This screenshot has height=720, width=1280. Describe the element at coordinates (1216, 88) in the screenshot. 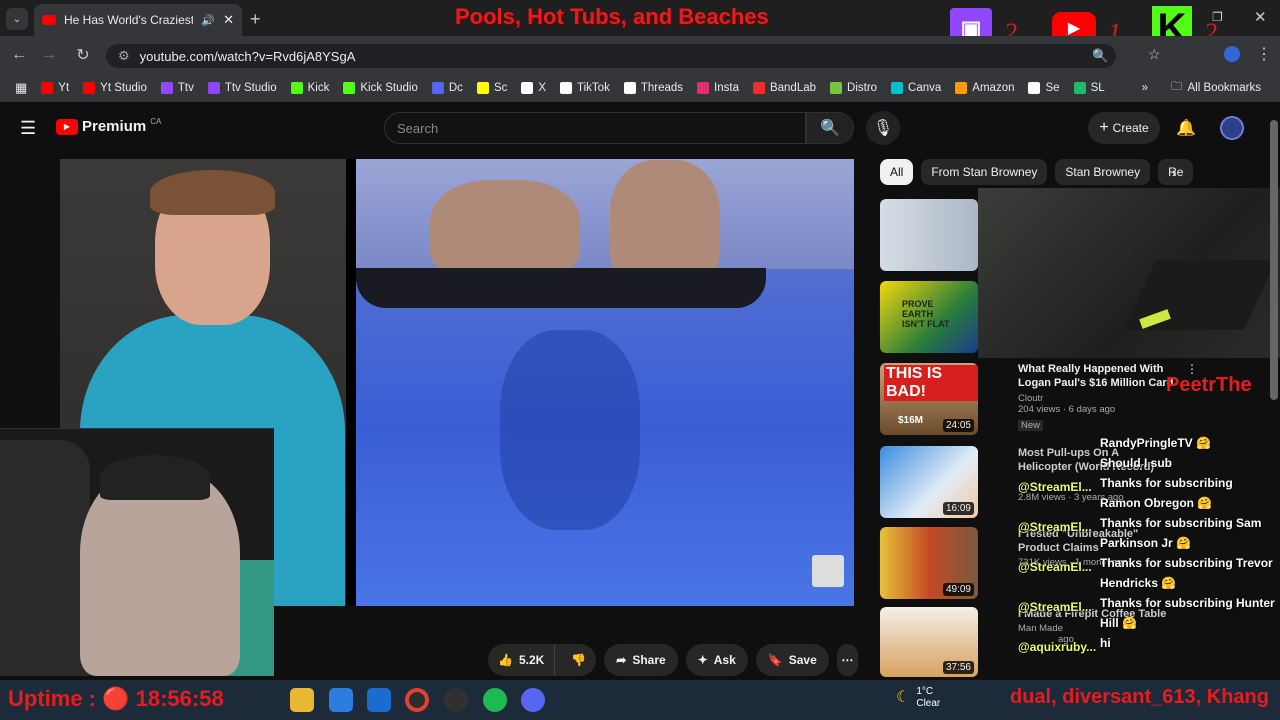

I see `all-bookmarks-folder: 🗀 All Bookmarks` at that location.